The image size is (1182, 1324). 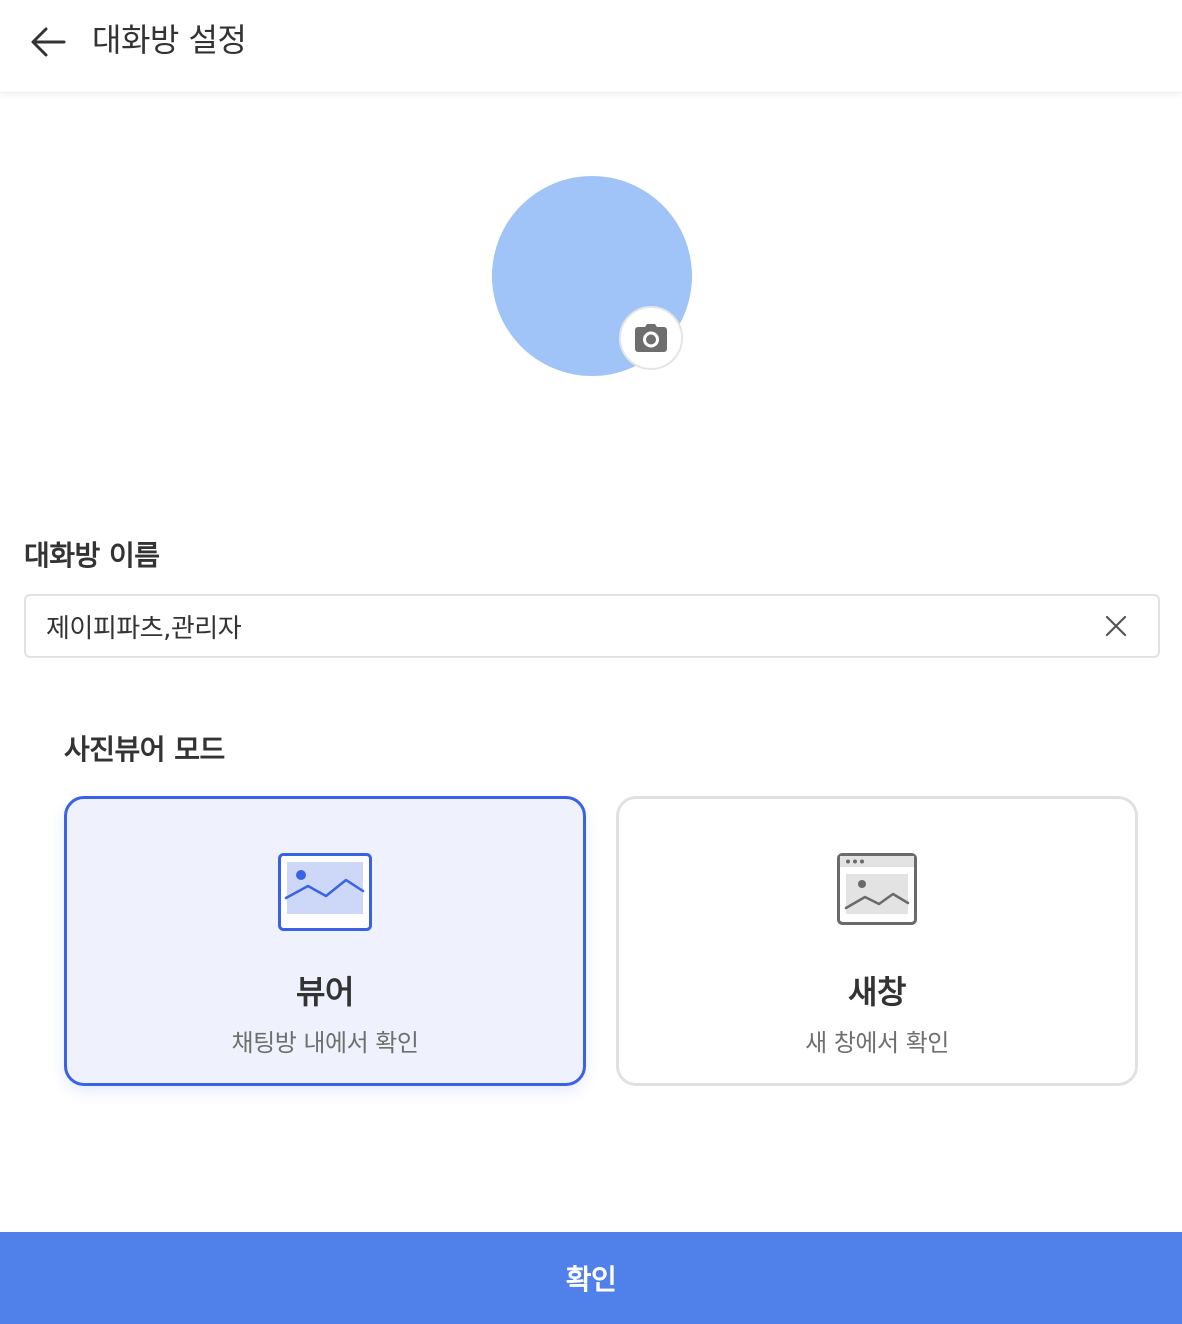 What do you see at coordinates (877, 891) in the screenshot?
I see `browser-image-icon` at bounding box center [877, 891].